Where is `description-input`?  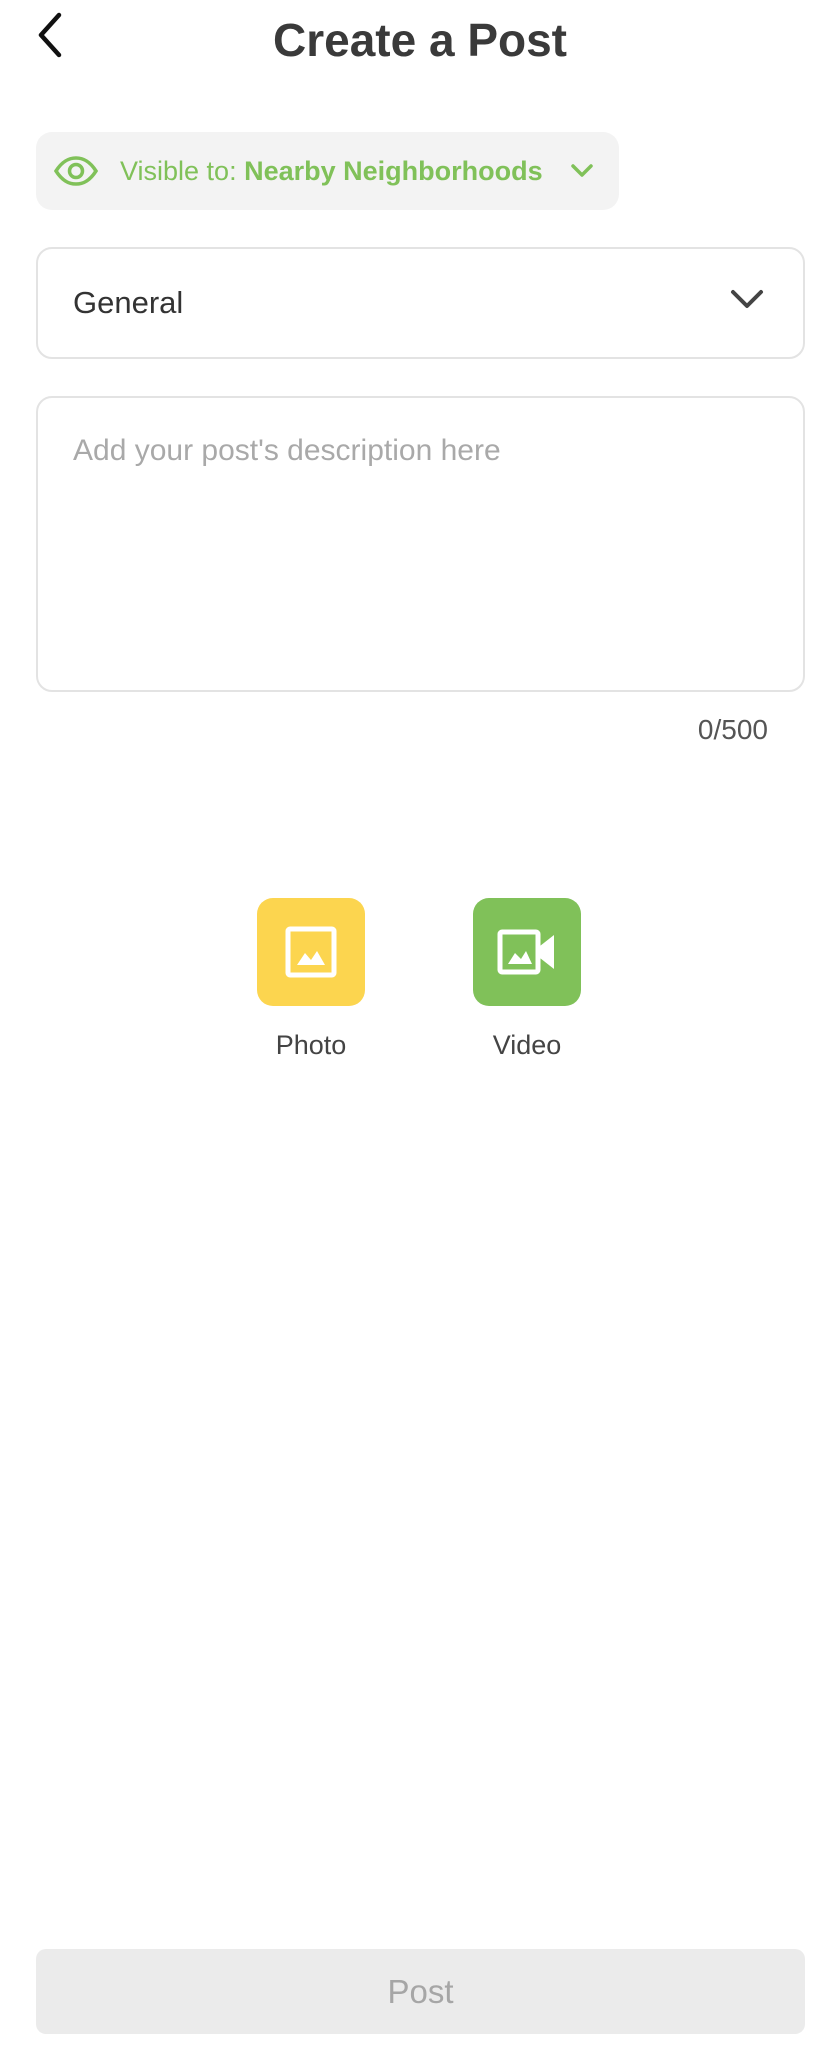
description-input is located at coordinates (420, 544).